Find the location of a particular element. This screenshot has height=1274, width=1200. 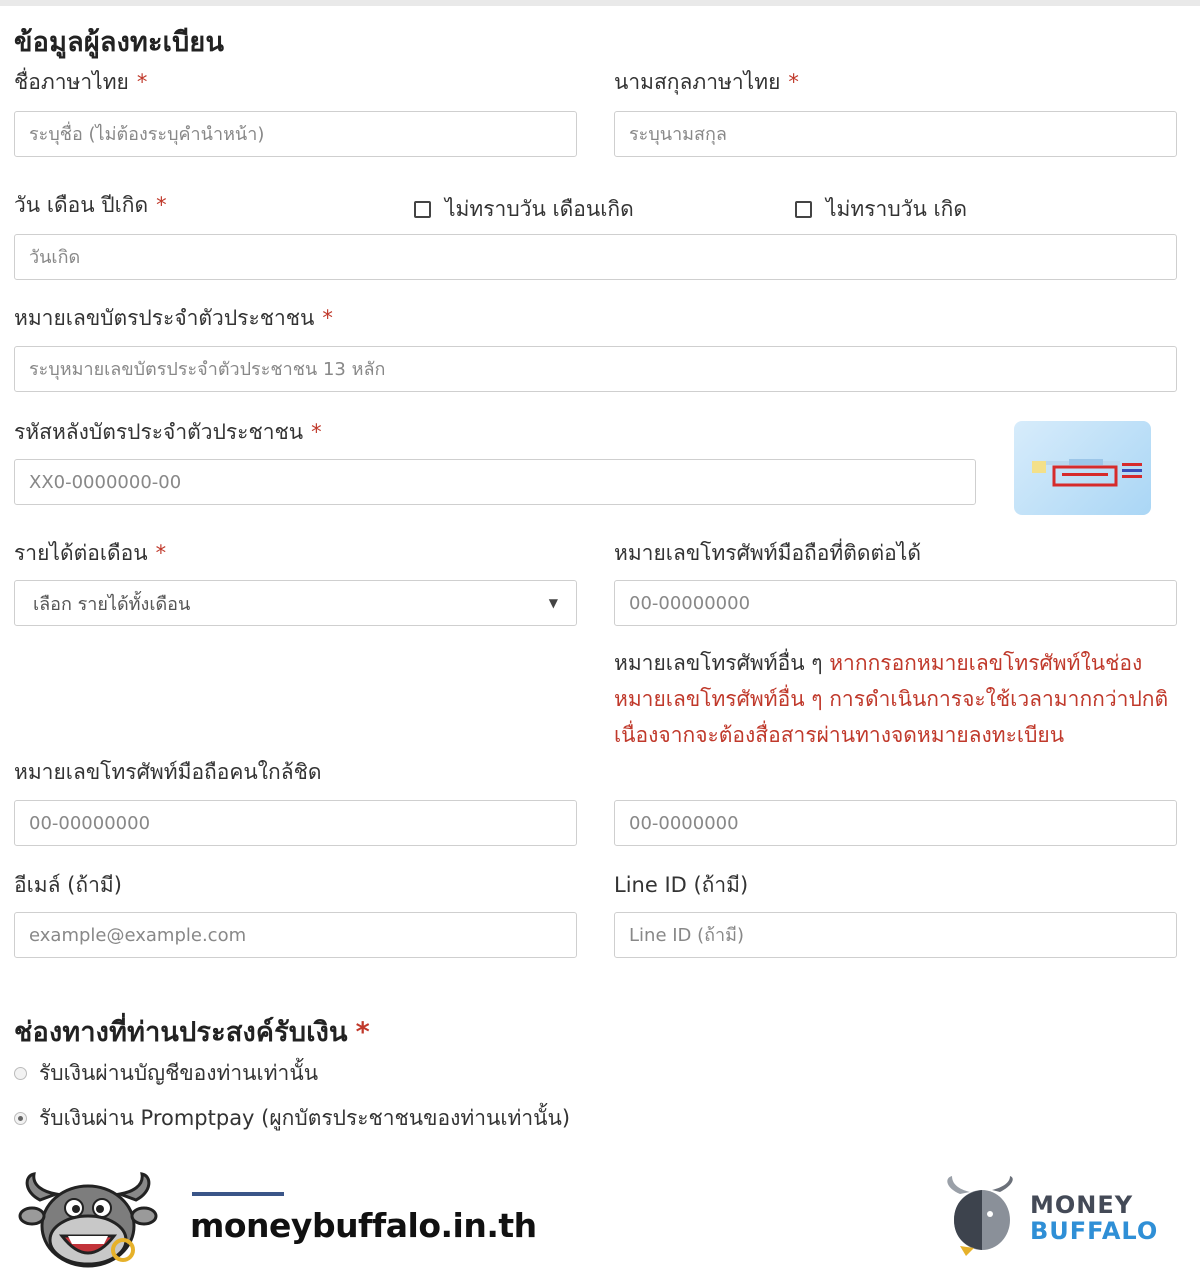

income-select: เลือก รายได้ทั้งเดือน ▼ is located at coordinates (295, 603).